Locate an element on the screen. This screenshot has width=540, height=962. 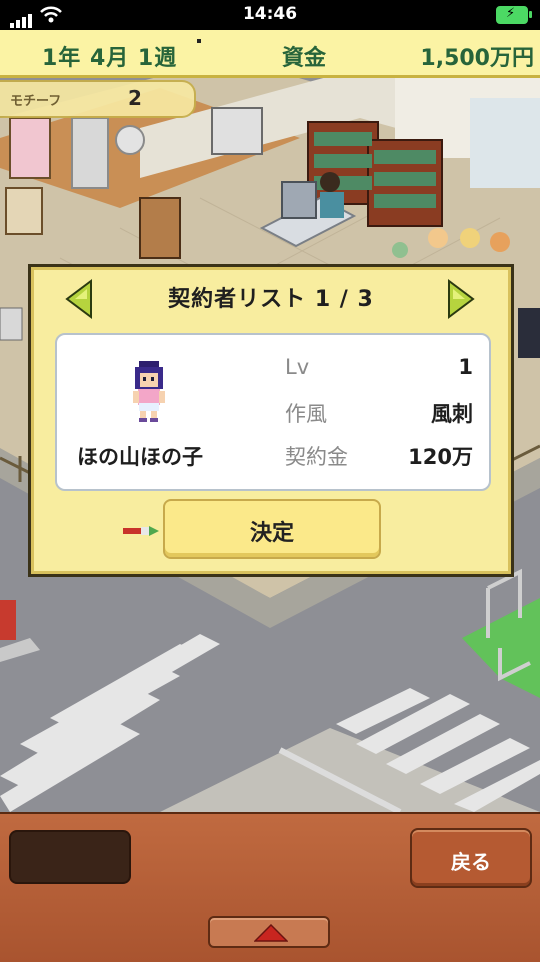
back-button: 戻る is located at coordinates (471, 858).